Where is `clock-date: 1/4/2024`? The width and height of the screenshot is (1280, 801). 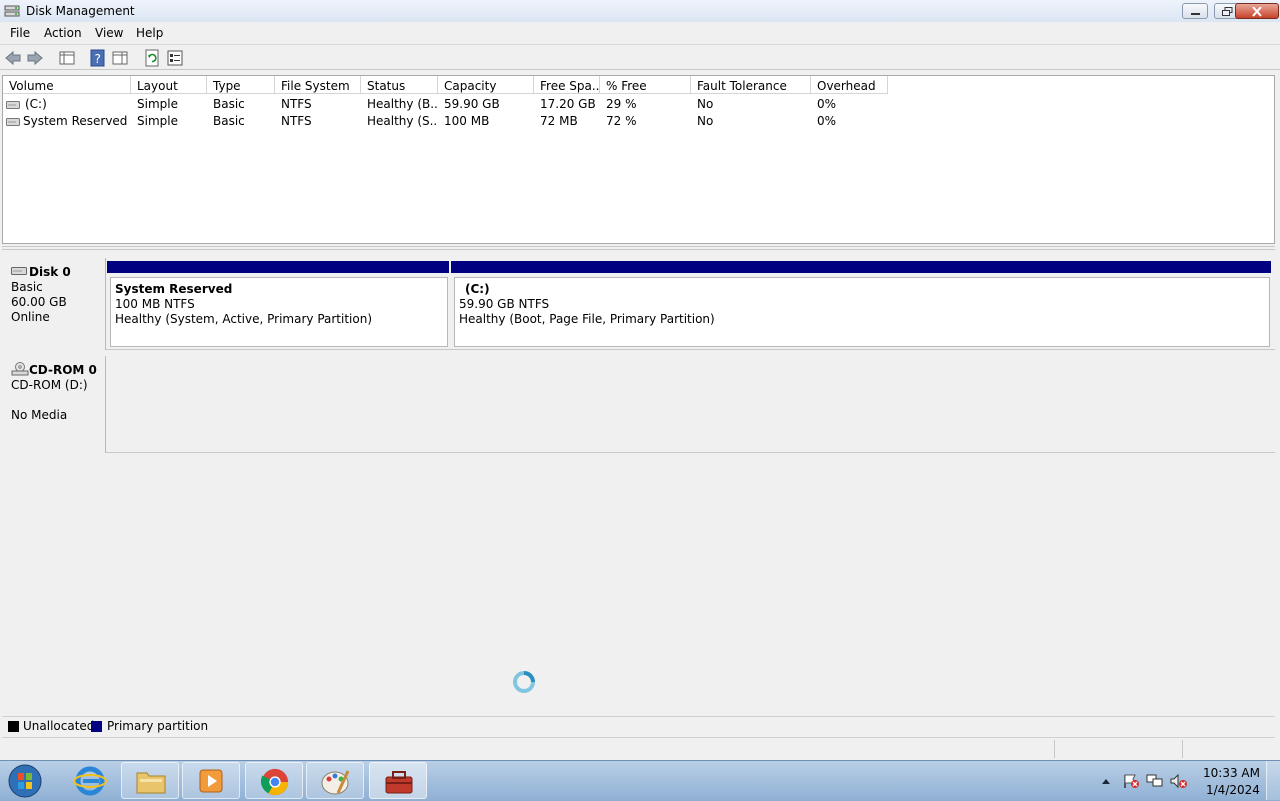
clock-date: 1/4/2024 is located at coordinates (1233, 790).